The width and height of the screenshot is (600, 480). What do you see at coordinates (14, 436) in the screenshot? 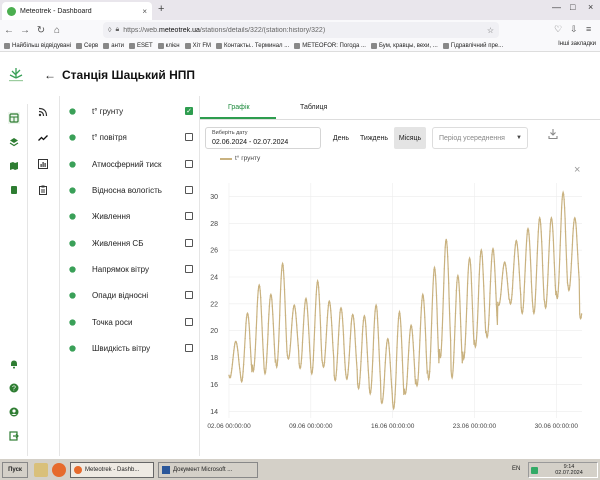
I see `logout-icon` at bounding box center [14, 436].